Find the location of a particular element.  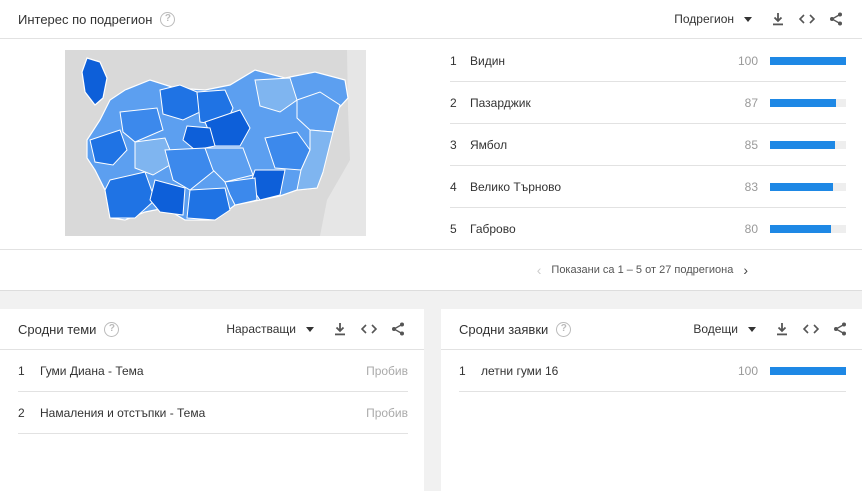

card-title: Интерес по подрегион is located at coordinates (85, 19).